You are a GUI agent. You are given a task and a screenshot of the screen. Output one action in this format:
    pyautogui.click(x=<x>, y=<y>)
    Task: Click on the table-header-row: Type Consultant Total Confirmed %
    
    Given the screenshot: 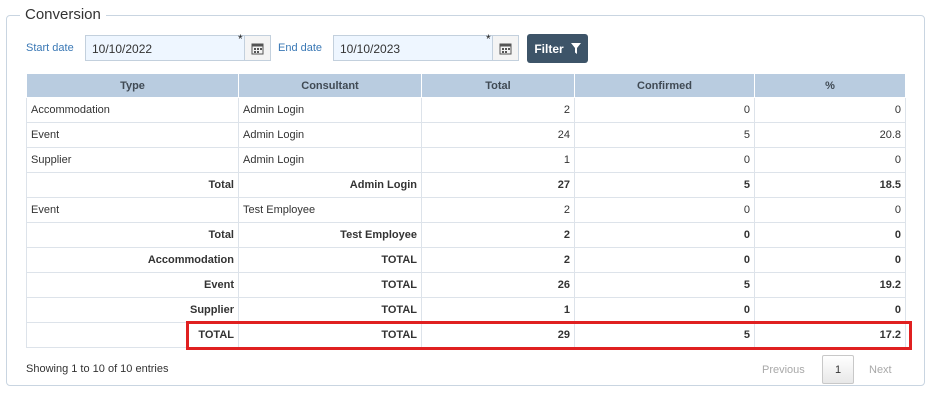 What is the action you would take?
    pyautogui.click(x=466, y=85)
    